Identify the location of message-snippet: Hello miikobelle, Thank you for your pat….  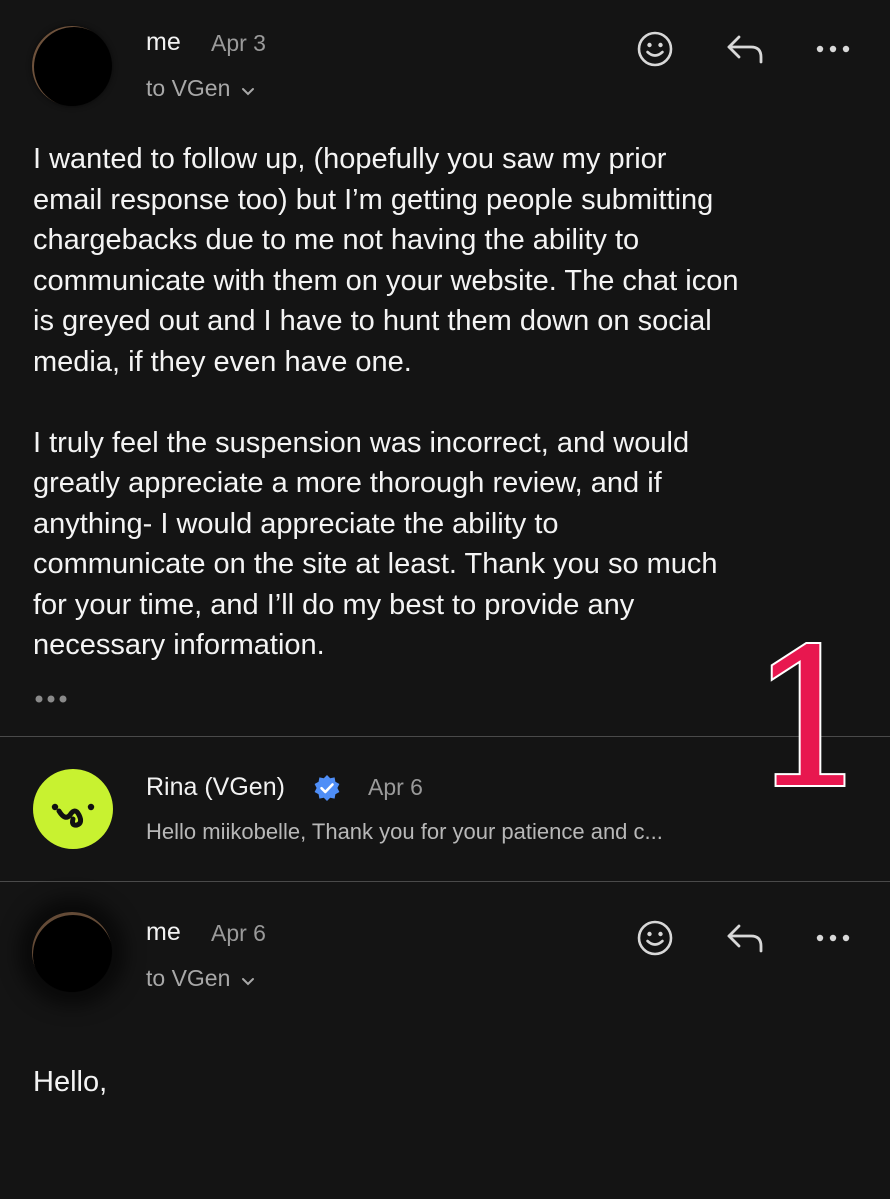
(404, 831).